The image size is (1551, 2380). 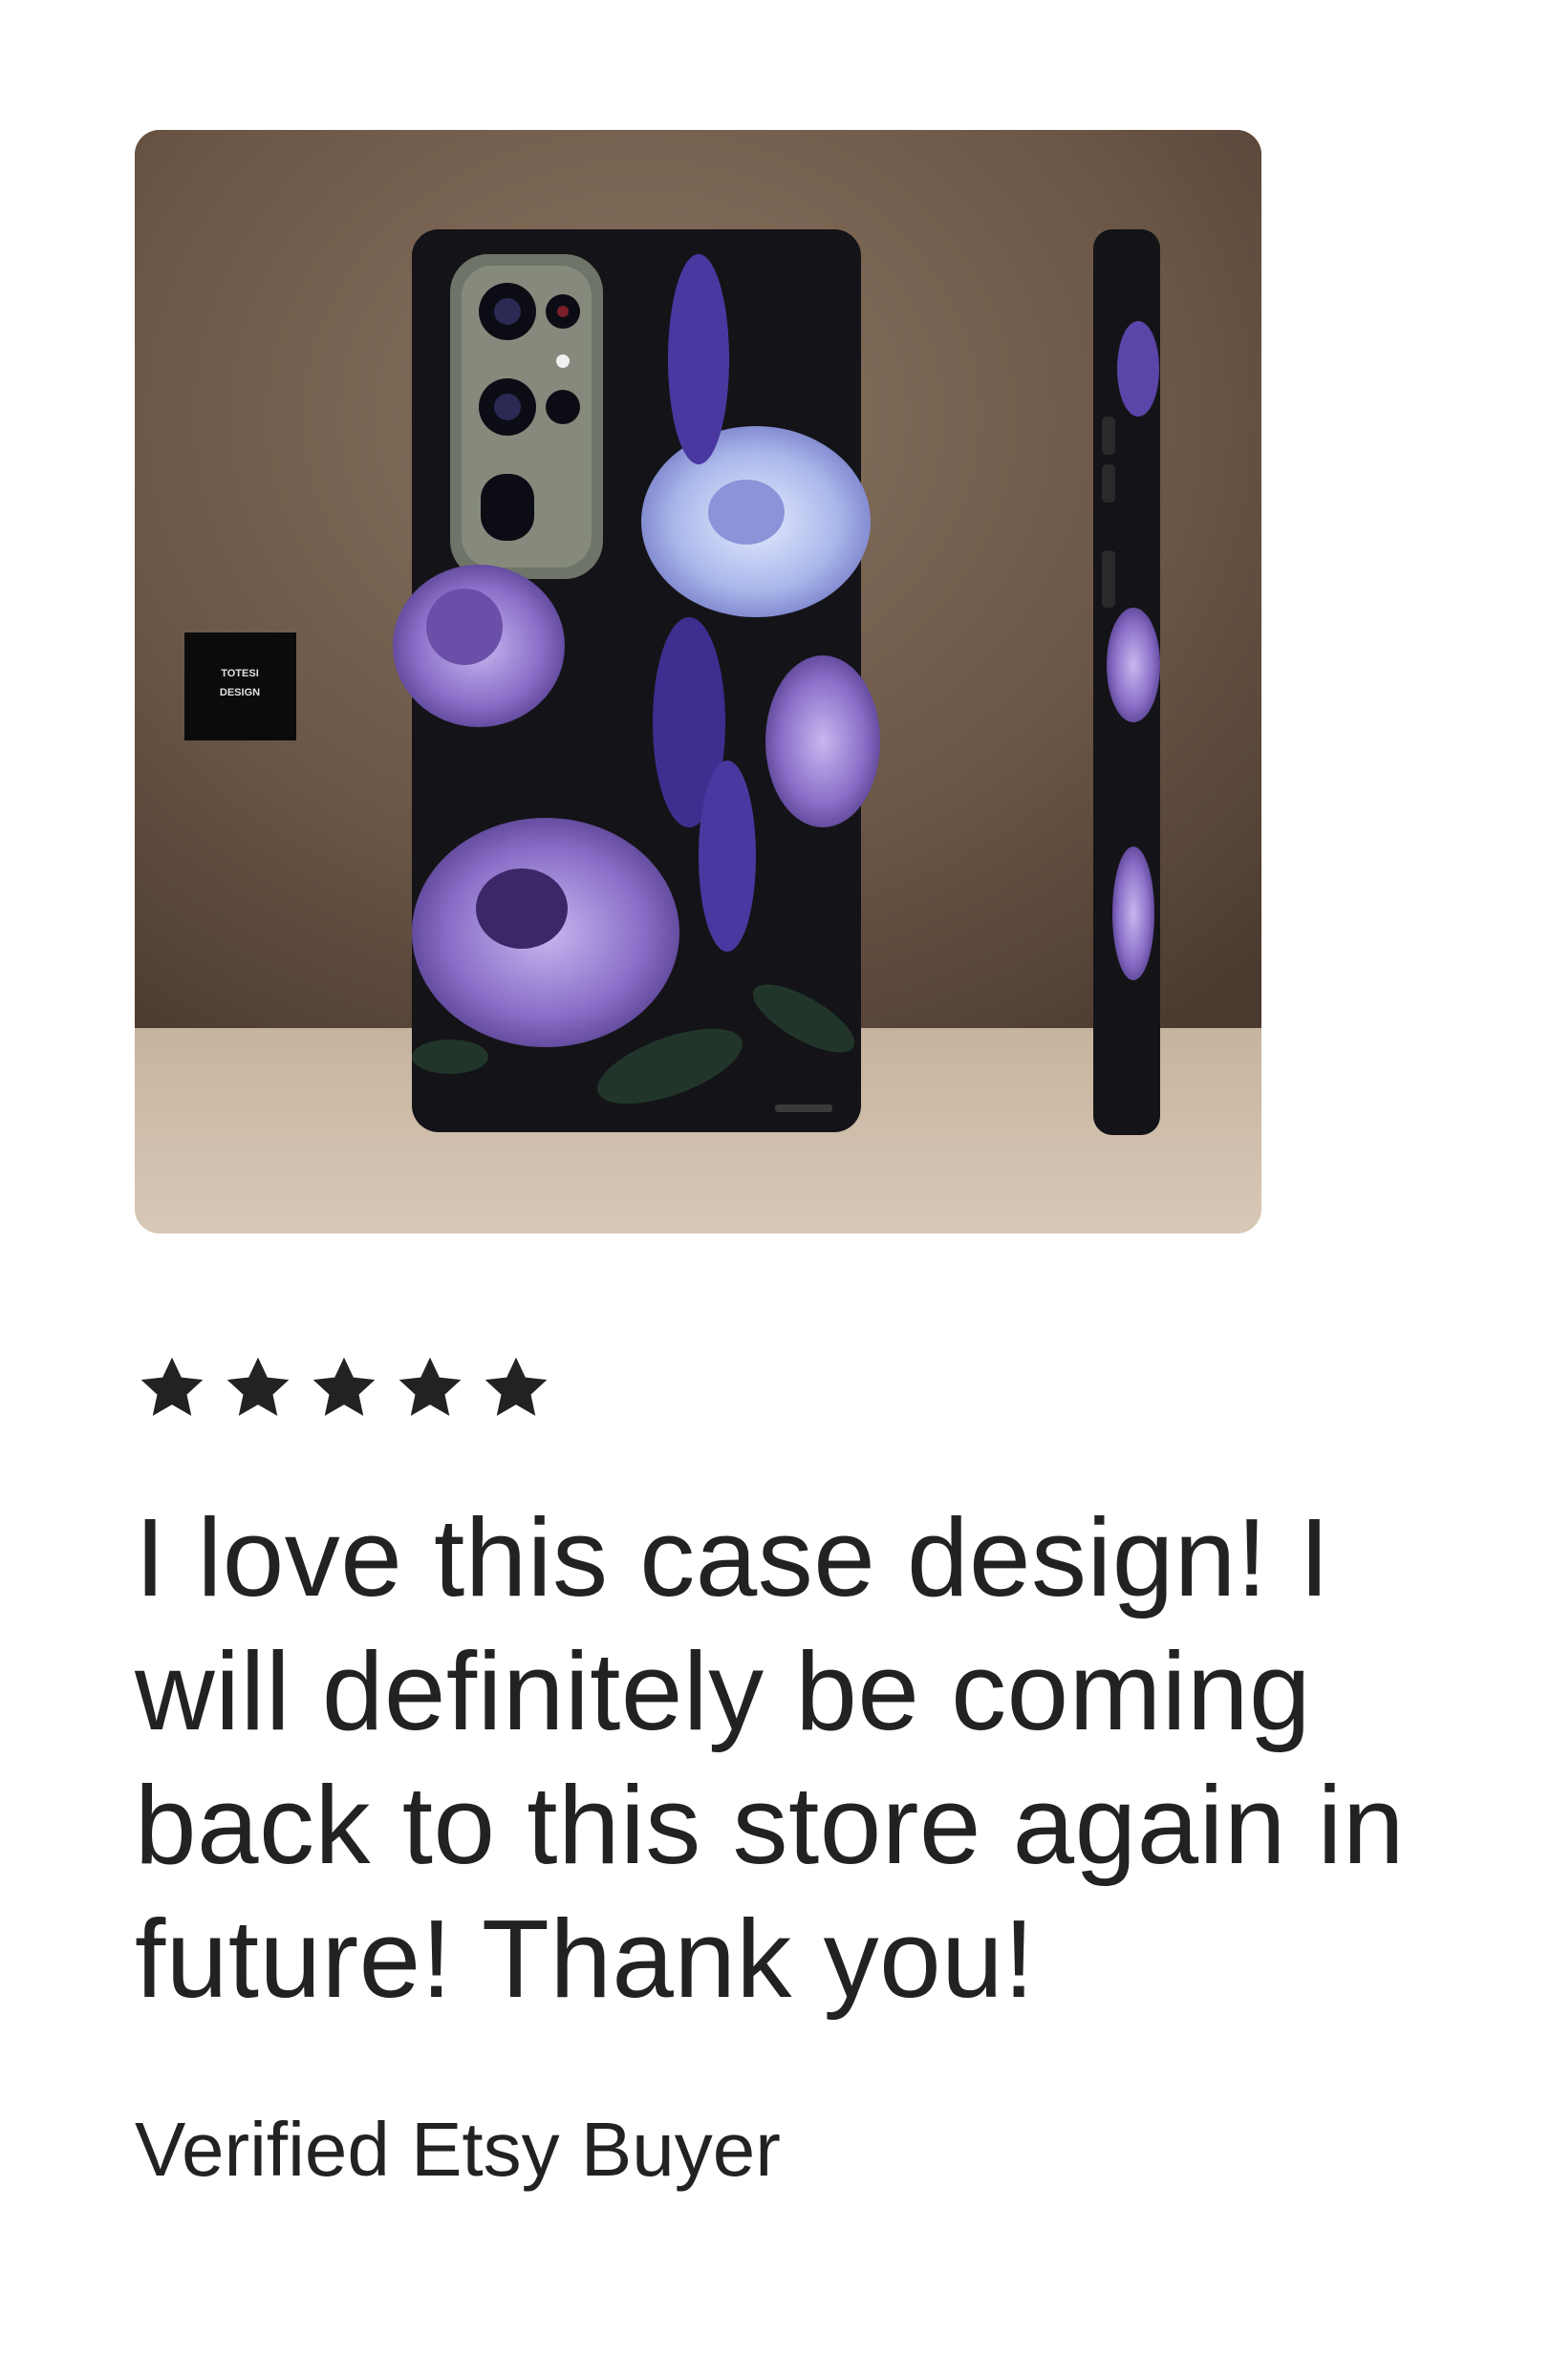 What do you see at coordinates (458, 2149) in the screenshot?
I see `reviewer-name: Verified Etsy Buyer` at bounding box center [458, 2149].